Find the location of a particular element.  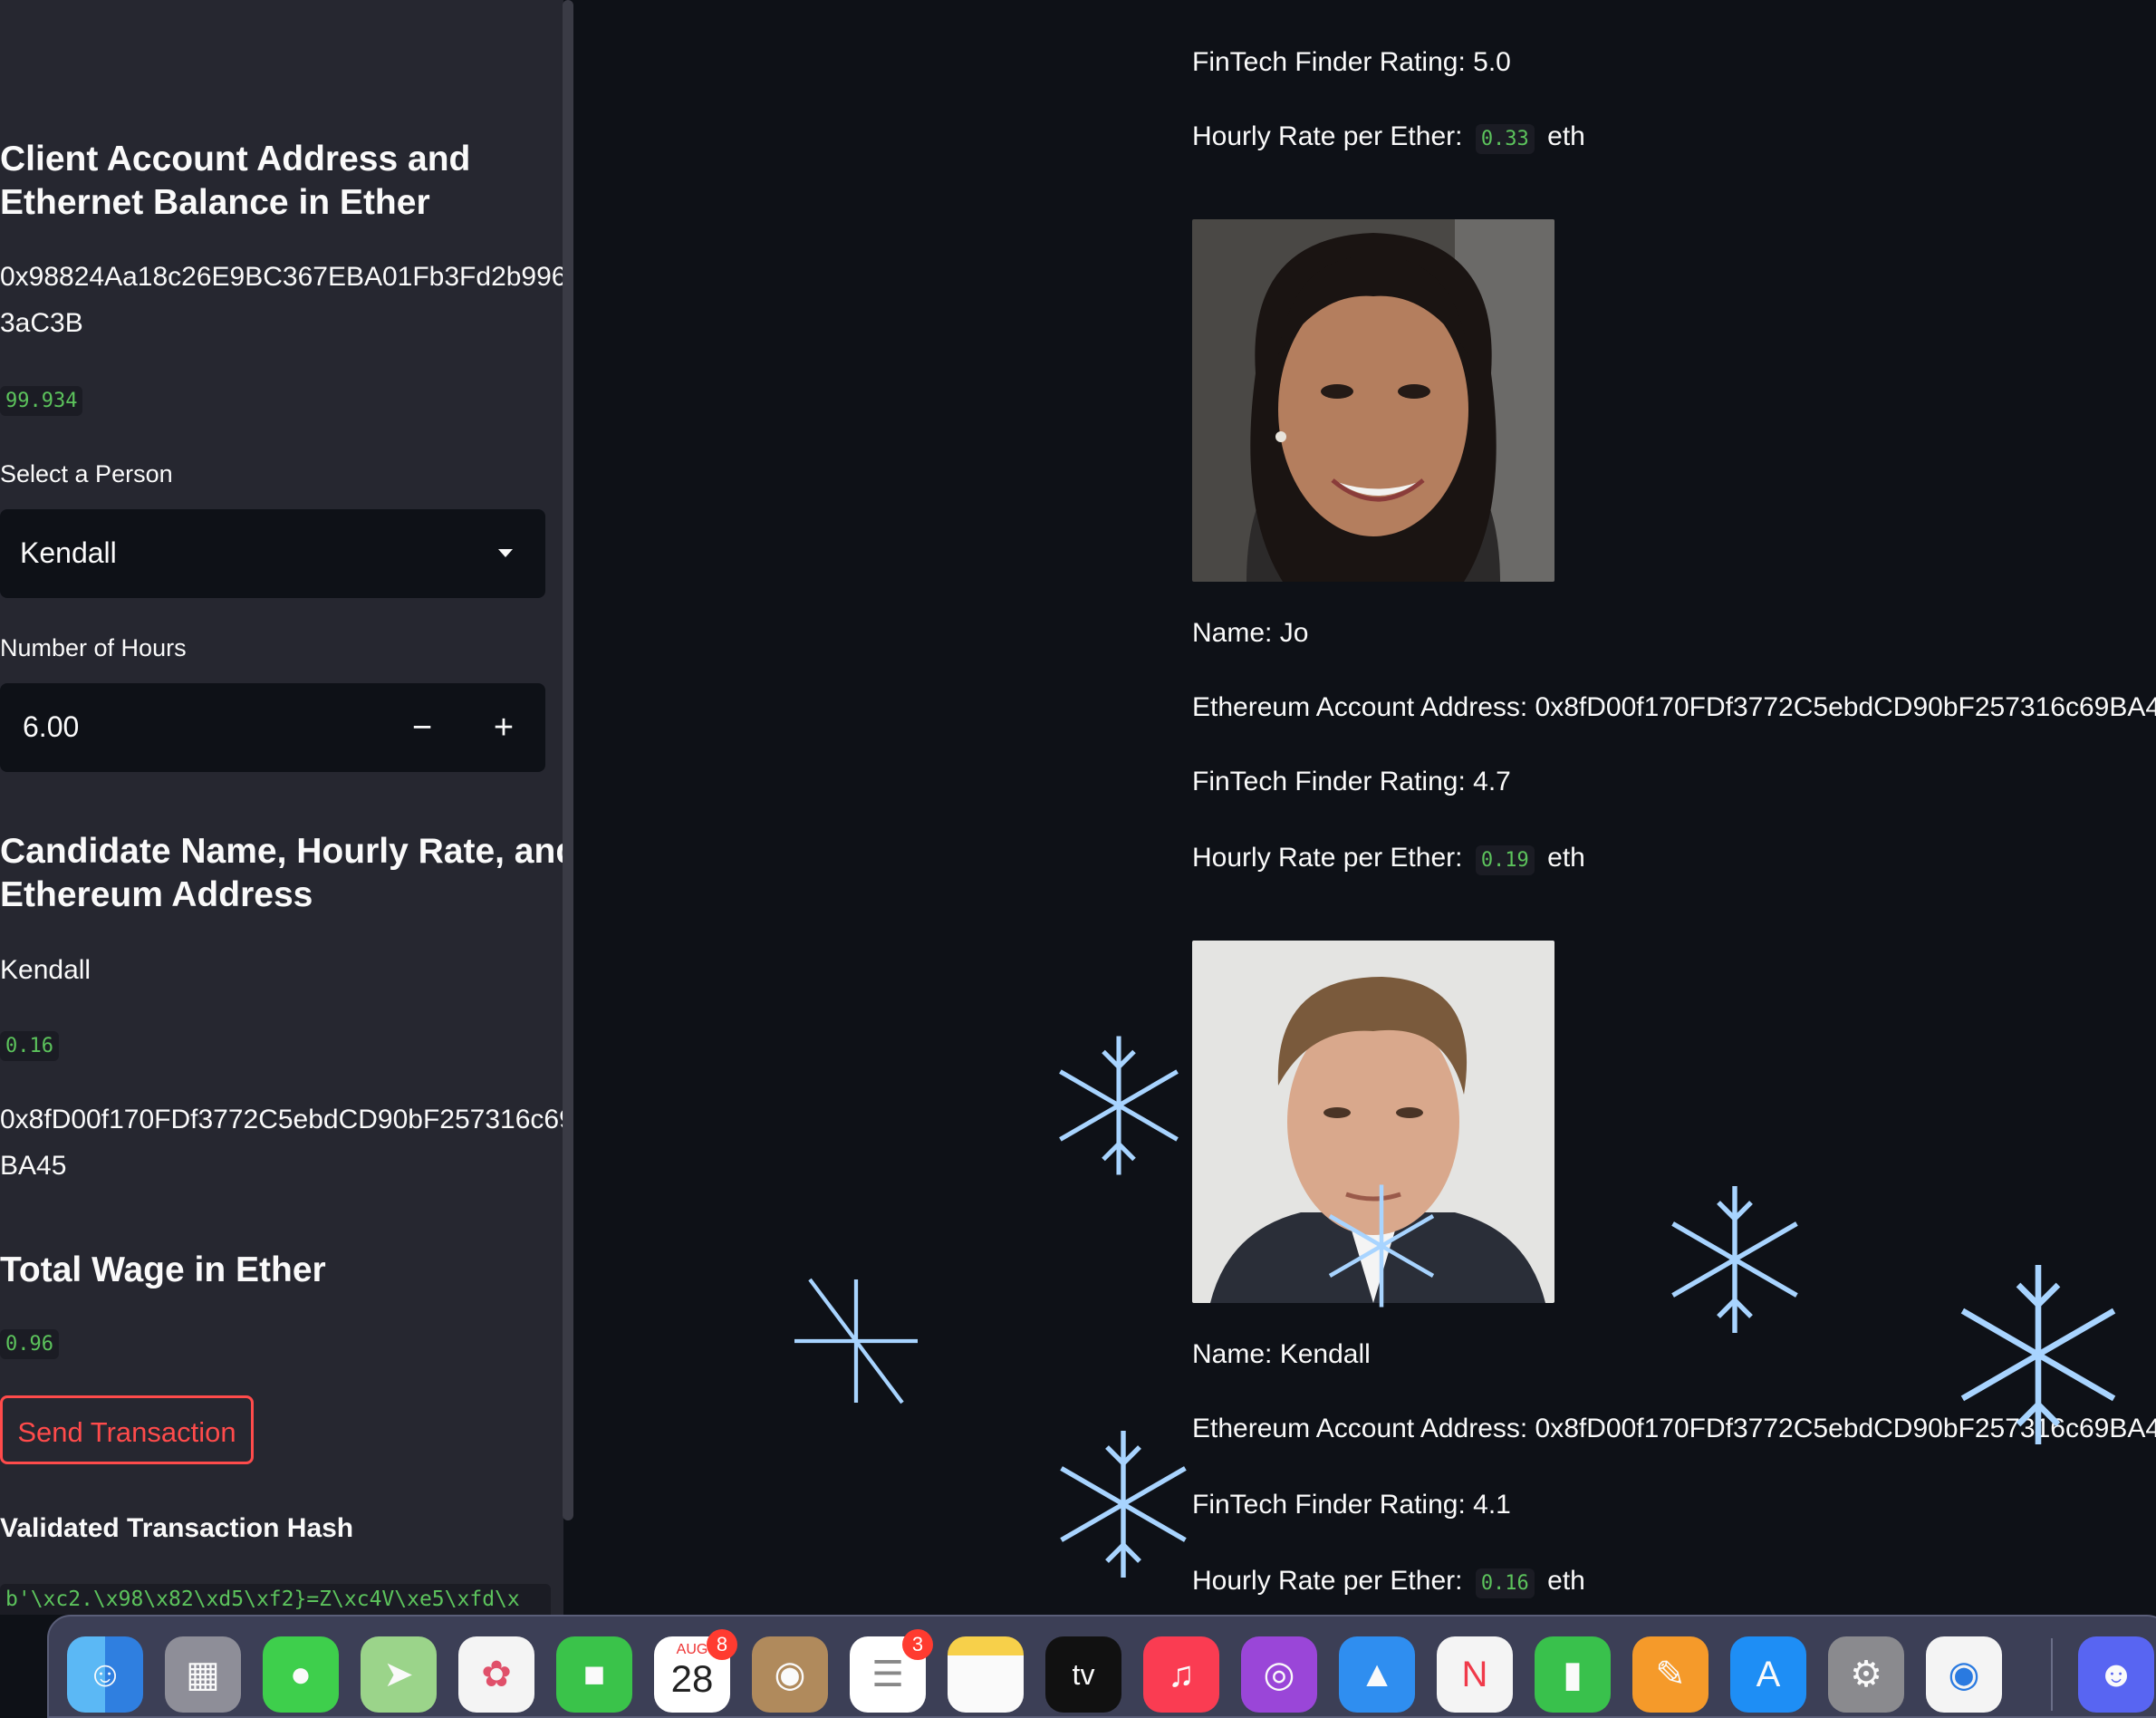

selected-person: Kendall is located at coordinates (68, 552).